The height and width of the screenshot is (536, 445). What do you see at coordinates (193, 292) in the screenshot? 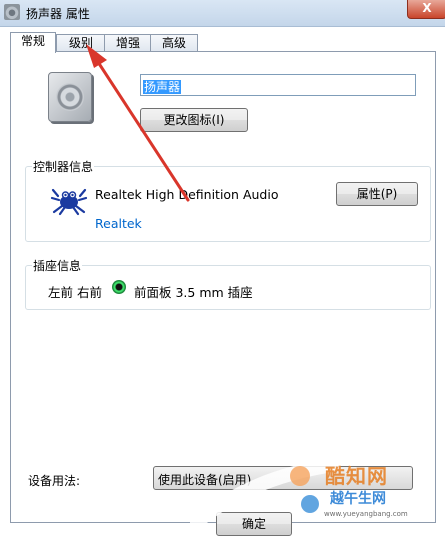
I see `jack-description: 前面板 3.5 mm 插座` at bounding box center [193, 292].